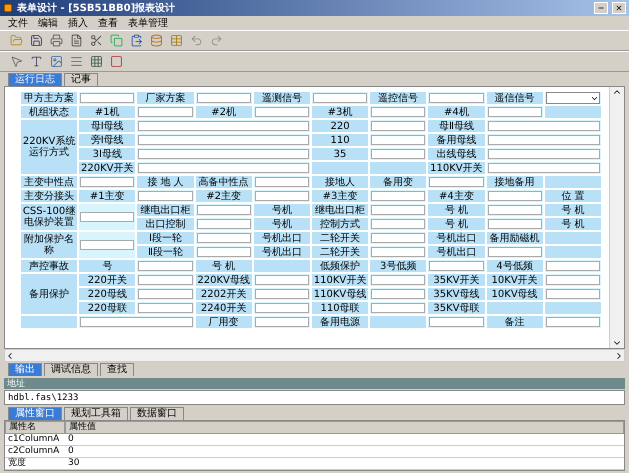  What do you see at coordinates (81, 79) in the screenshot?
I see `document-tab: 记事` at bounding box center [81, 79].